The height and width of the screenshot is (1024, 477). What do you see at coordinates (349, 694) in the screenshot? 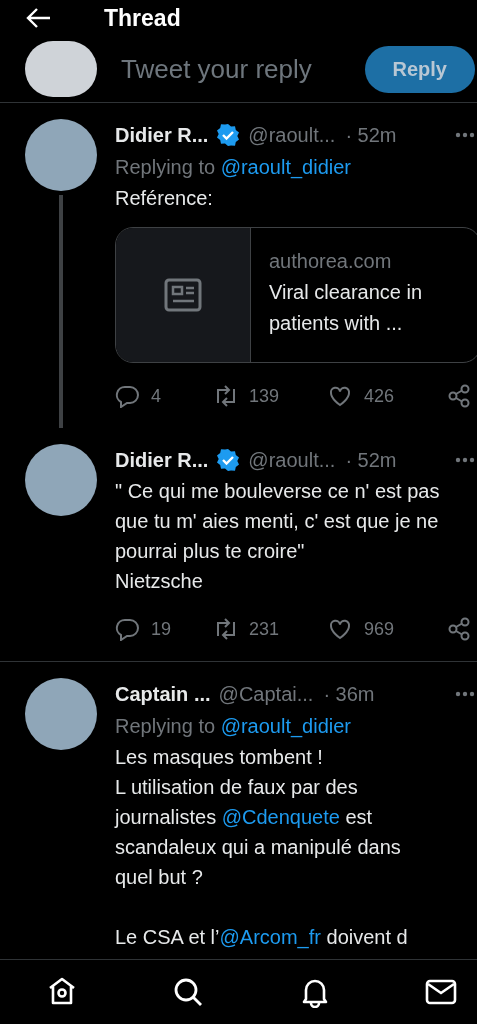
I see `timestamp: · 36m` at bounding box center [349, 694].